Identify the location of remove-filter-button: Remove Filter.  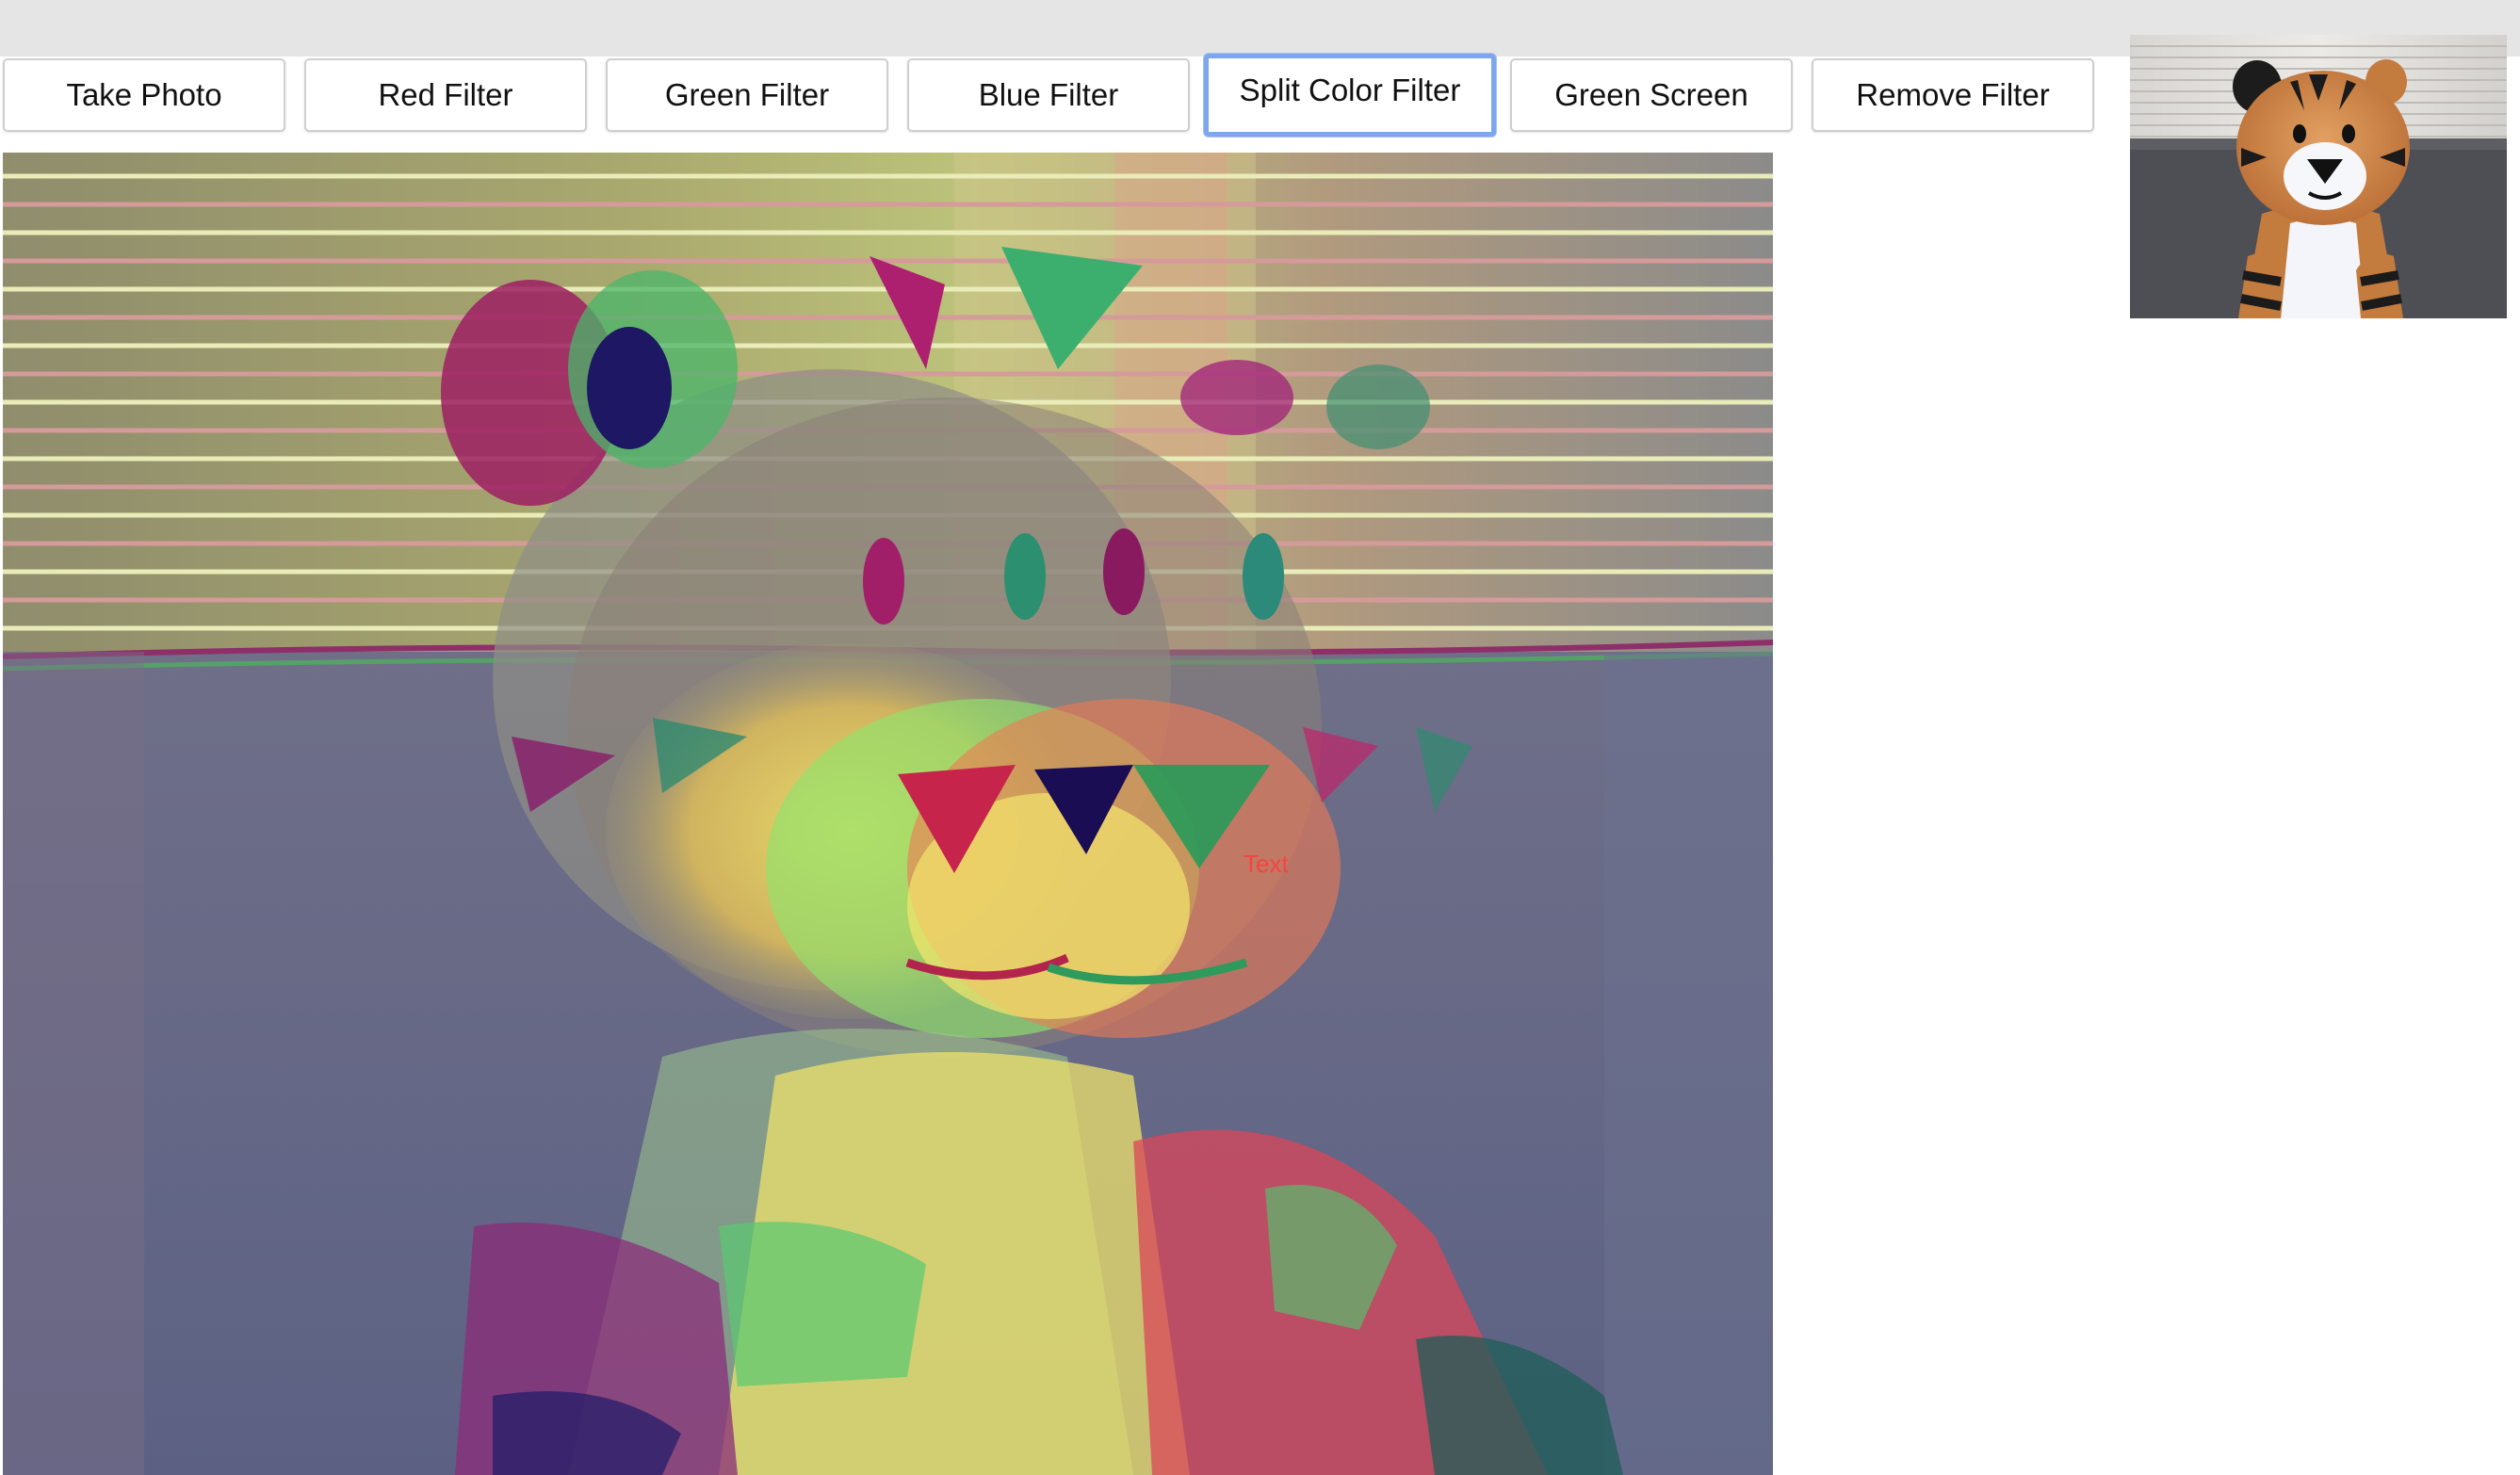
(1953, 95).